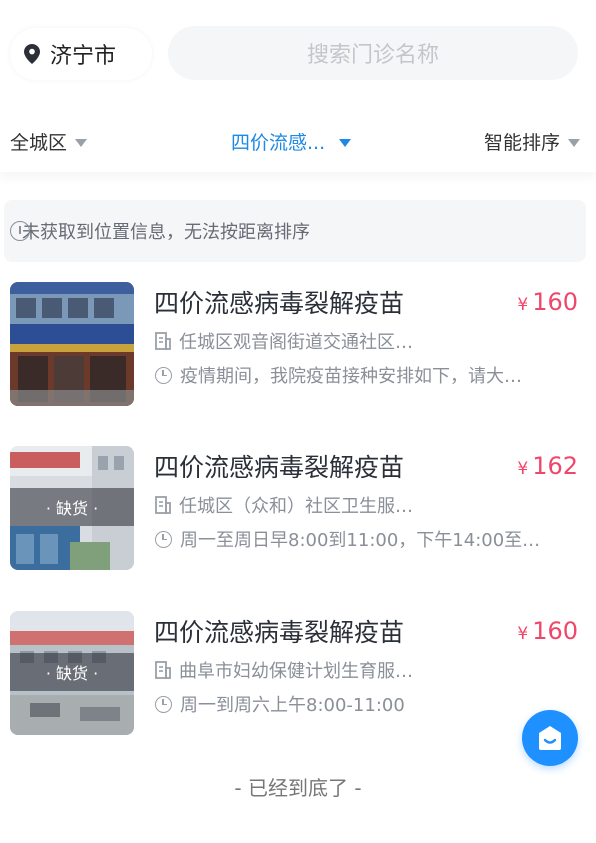 This screenshot has width=596, height=843. I want to click on filter-bar: 全城区 四价流感... 智能排序, so click(298, 142).